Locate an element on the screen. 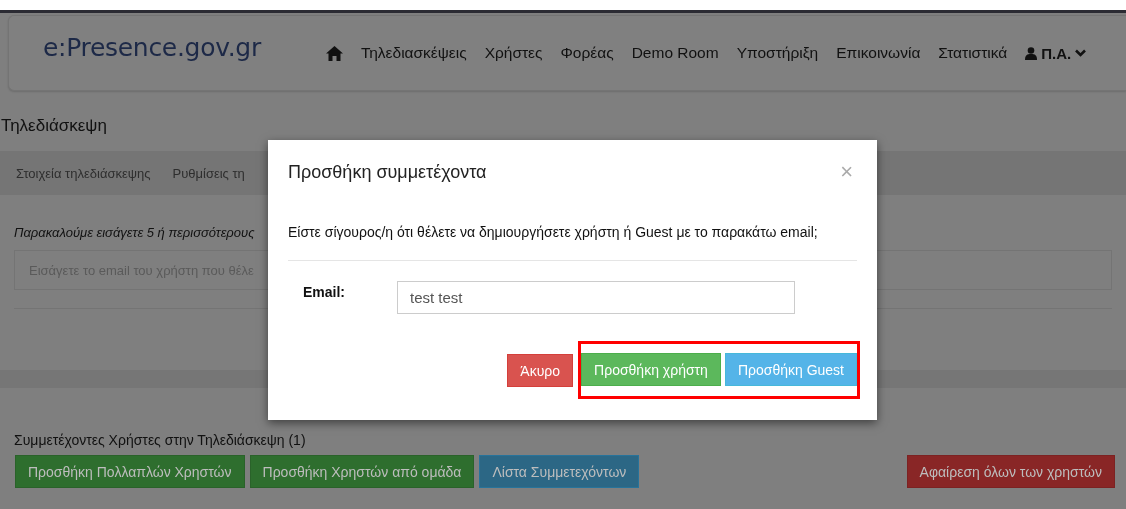 This screenshot has height=509, width=1126. nav-link: Στατιστικά is located at coordinates (973, 53).